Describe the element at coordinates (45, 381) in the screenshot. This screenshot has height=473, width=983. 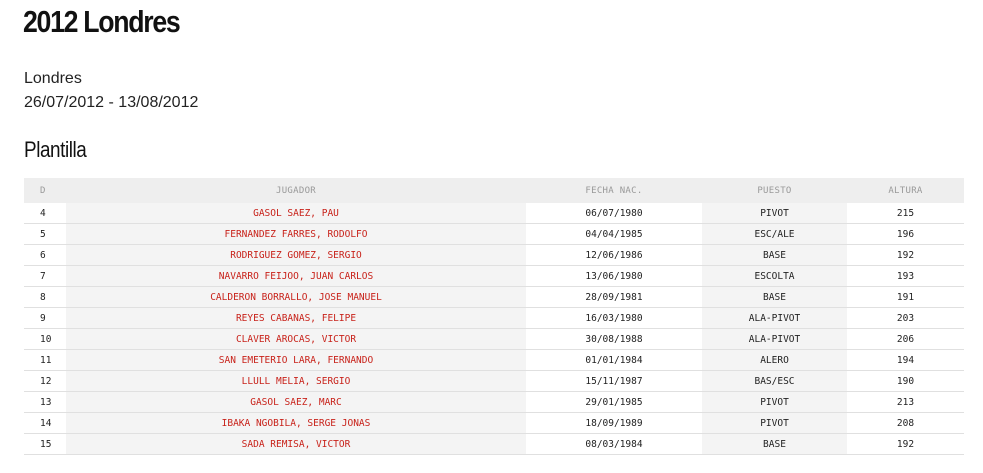
I see `dorsal-cell: 12` at that location.